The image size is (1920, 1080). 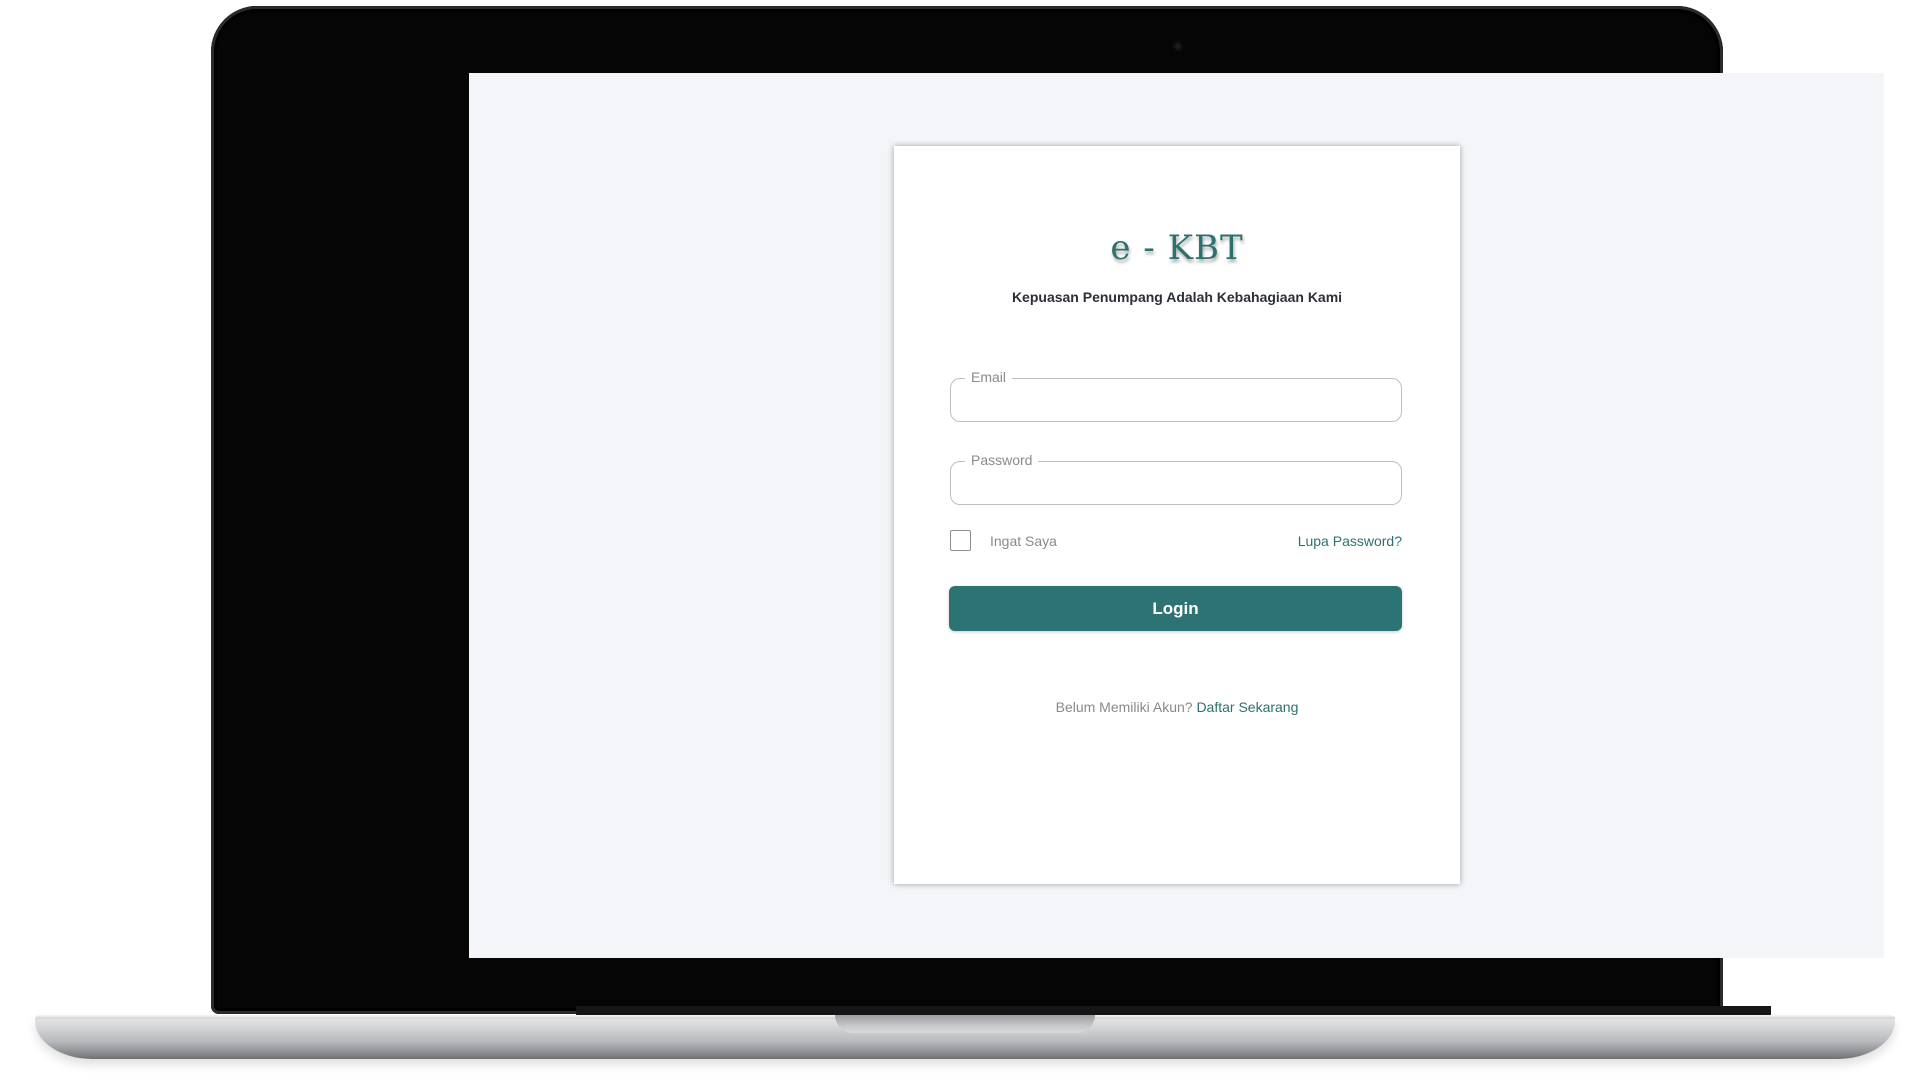 What do you see at coordinates (989, 377) in the screenshot?
I see `email-label: Email` at bounding box center [989, 377].